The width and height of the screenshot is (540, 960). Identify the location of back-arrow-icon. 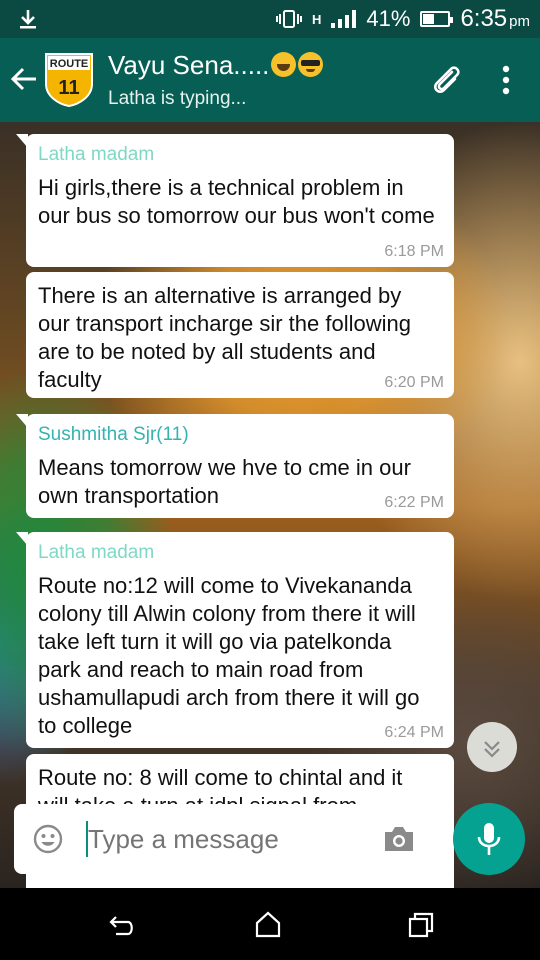
(24, 79).